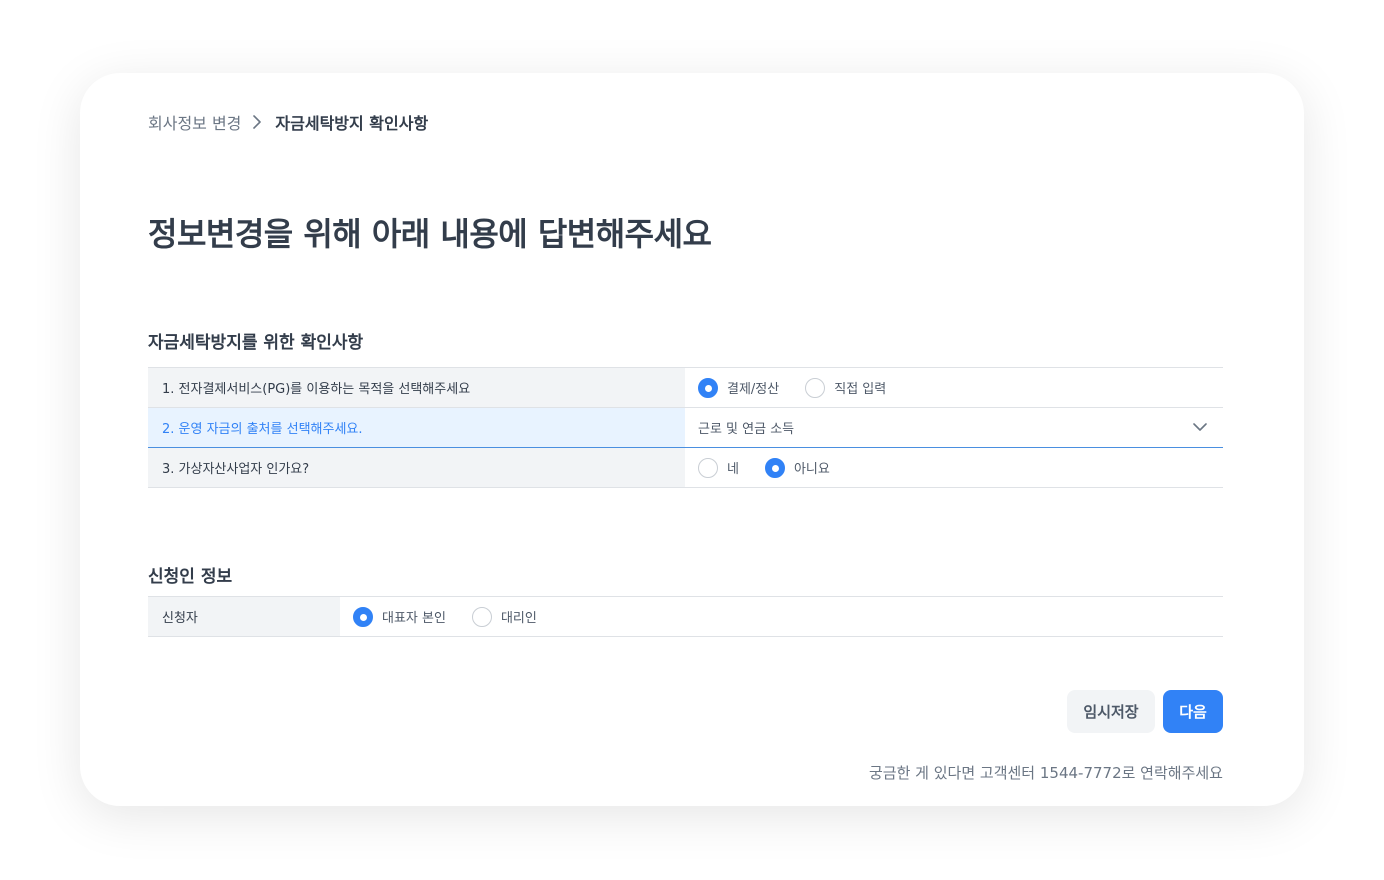 The image size is (1384, 880). I want to click on radio-option-representative: 대표자 본인, so click(399, 616).